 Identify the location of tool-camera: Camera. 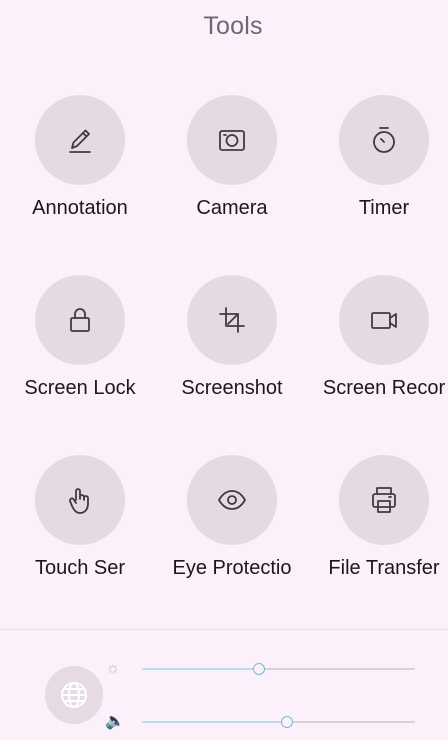
(231, 170).